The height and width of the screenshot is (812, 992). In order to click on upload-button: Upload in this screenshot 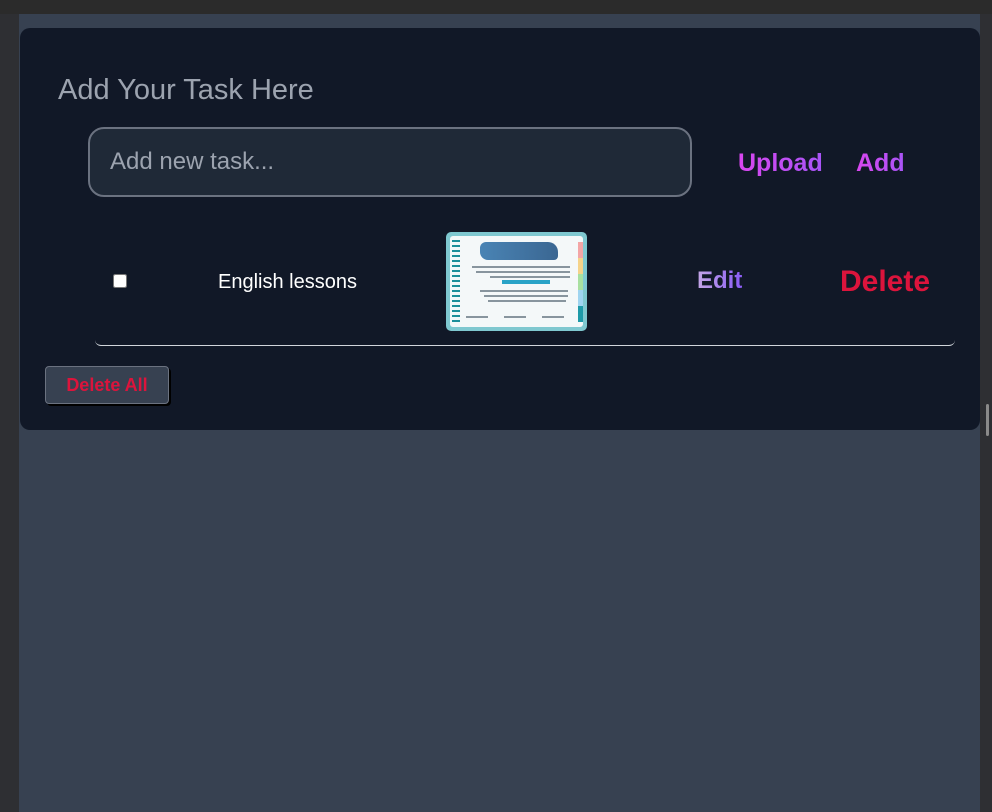, I will do `click(780, 163)`.